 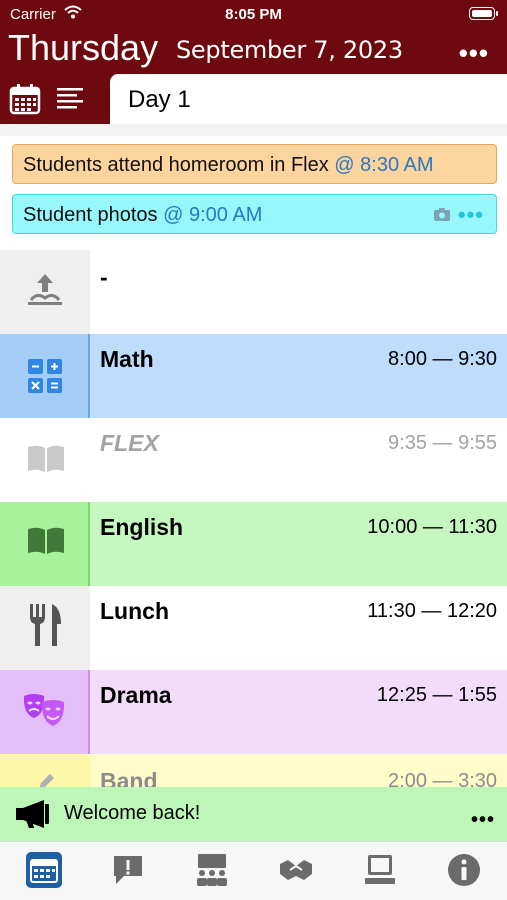 What do you see at coordinates (253, 376) in the screenshot?
I see `schedule-row-math: Math 8:00 — 9:30` at bounding box center [253, 376].